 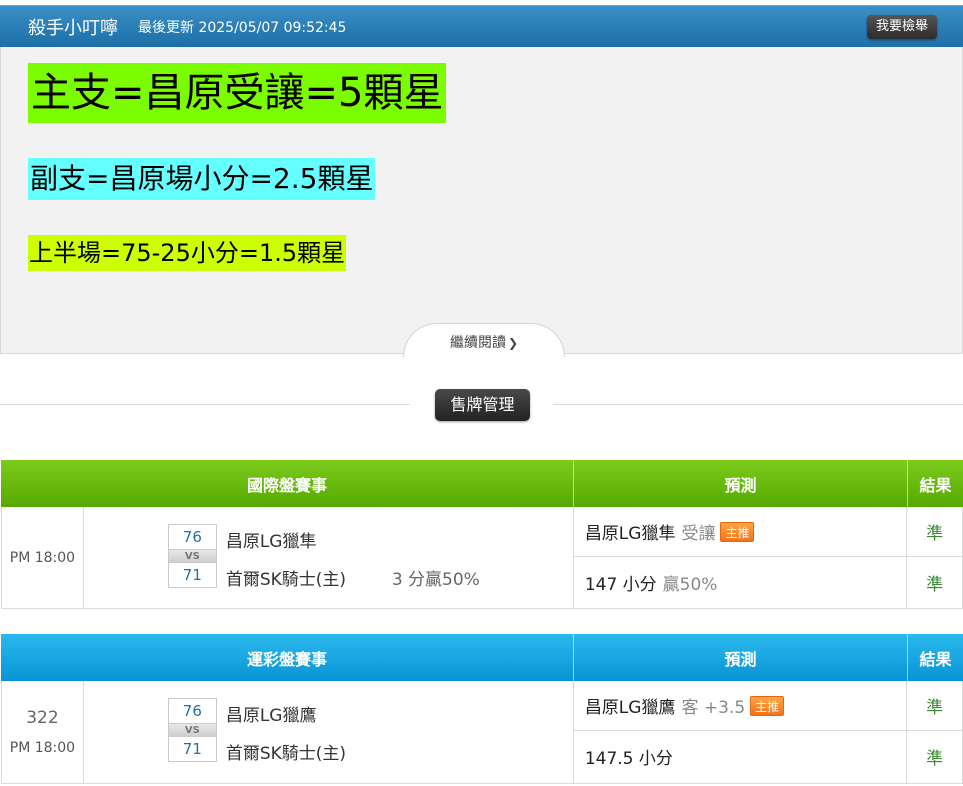 I want to click on prediction-item: 昌原LG獵隼 受讓 主推, so click(x=740, y=532).